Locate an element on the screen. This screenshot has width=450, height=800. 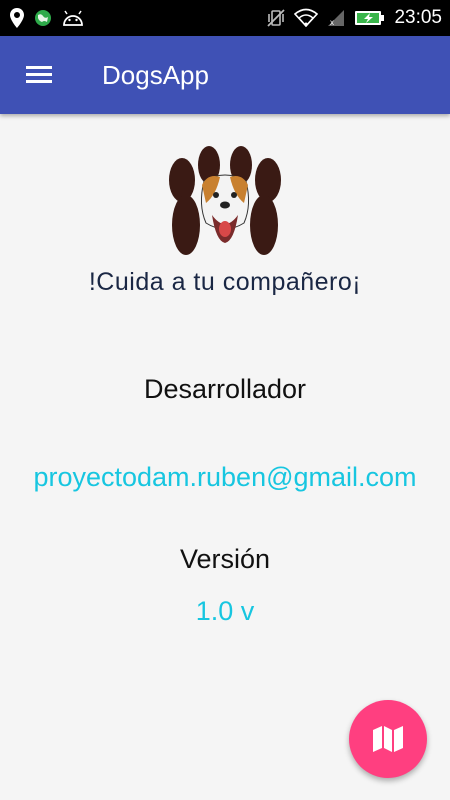
signal-icon: x is located at coordinates (336, 18).